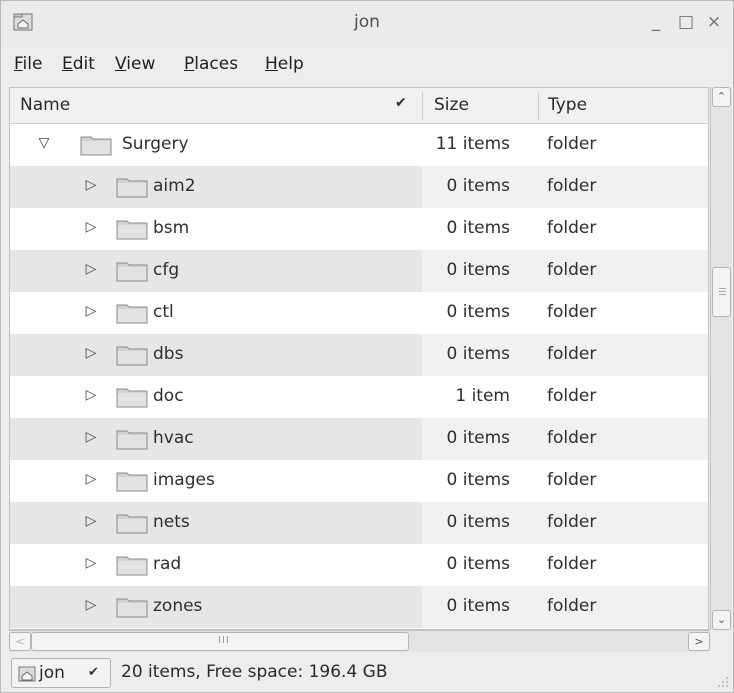 The height and width of the screenshot is (693, 734). I want to click on location-button: jon ✔, so click(61, 673).